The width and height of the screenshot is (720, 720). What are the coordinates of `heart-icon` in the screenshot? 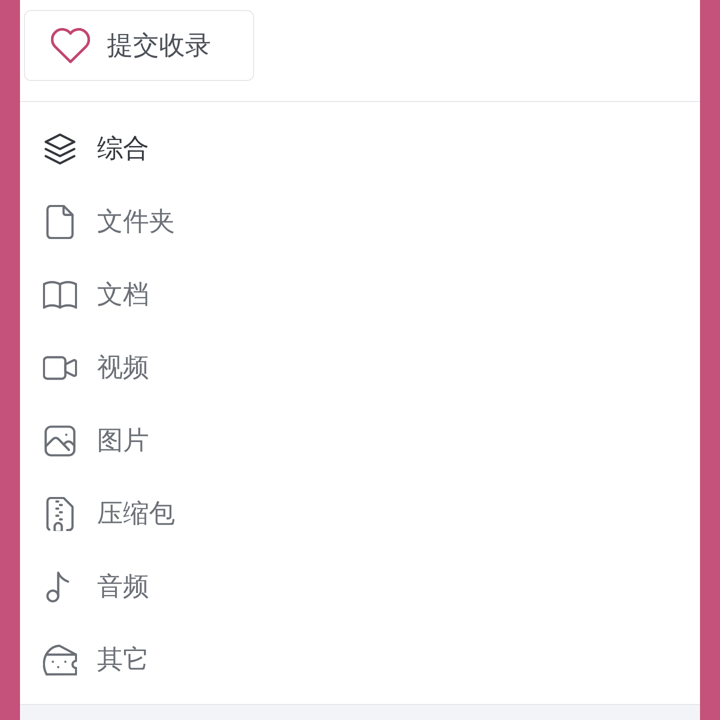 It's located at (70, 46).